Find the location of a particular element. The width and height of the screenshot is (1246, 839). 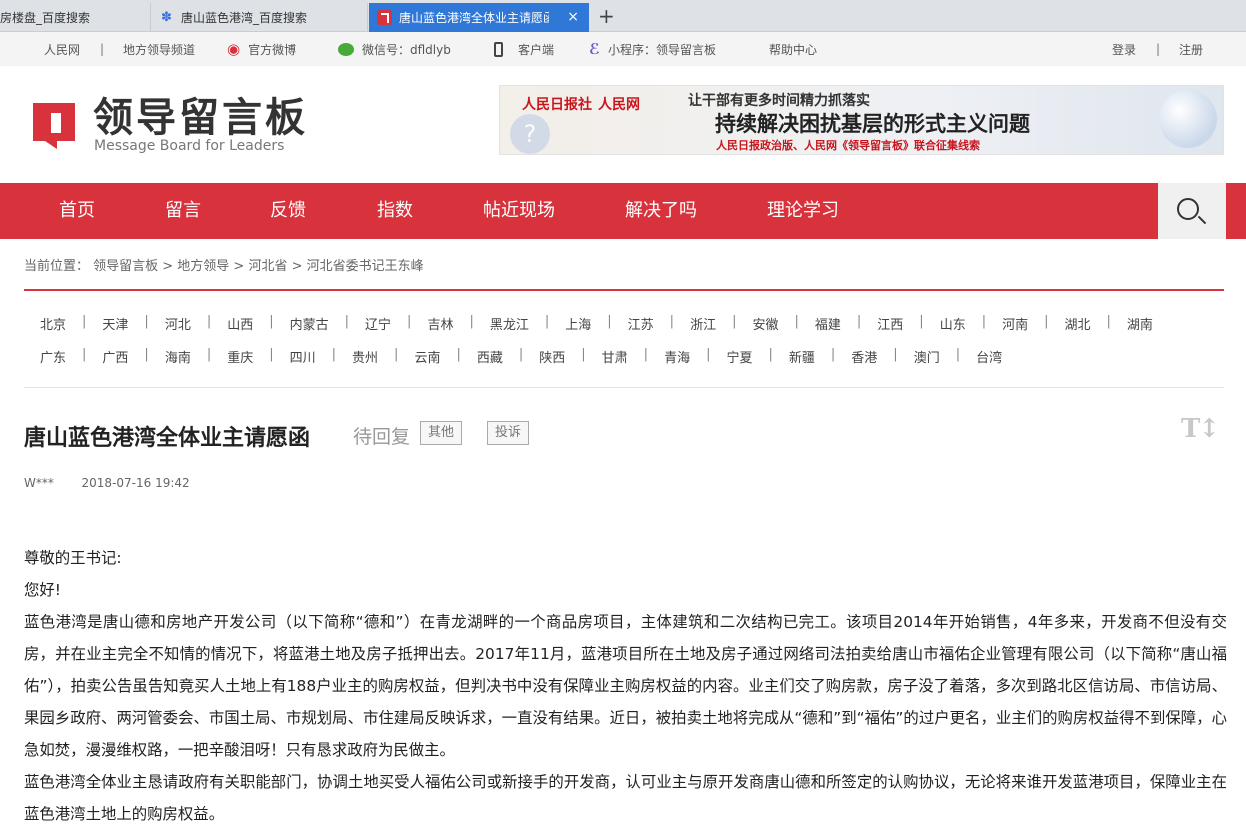

people-link: 人民网 is located at coordinates (62, 49).